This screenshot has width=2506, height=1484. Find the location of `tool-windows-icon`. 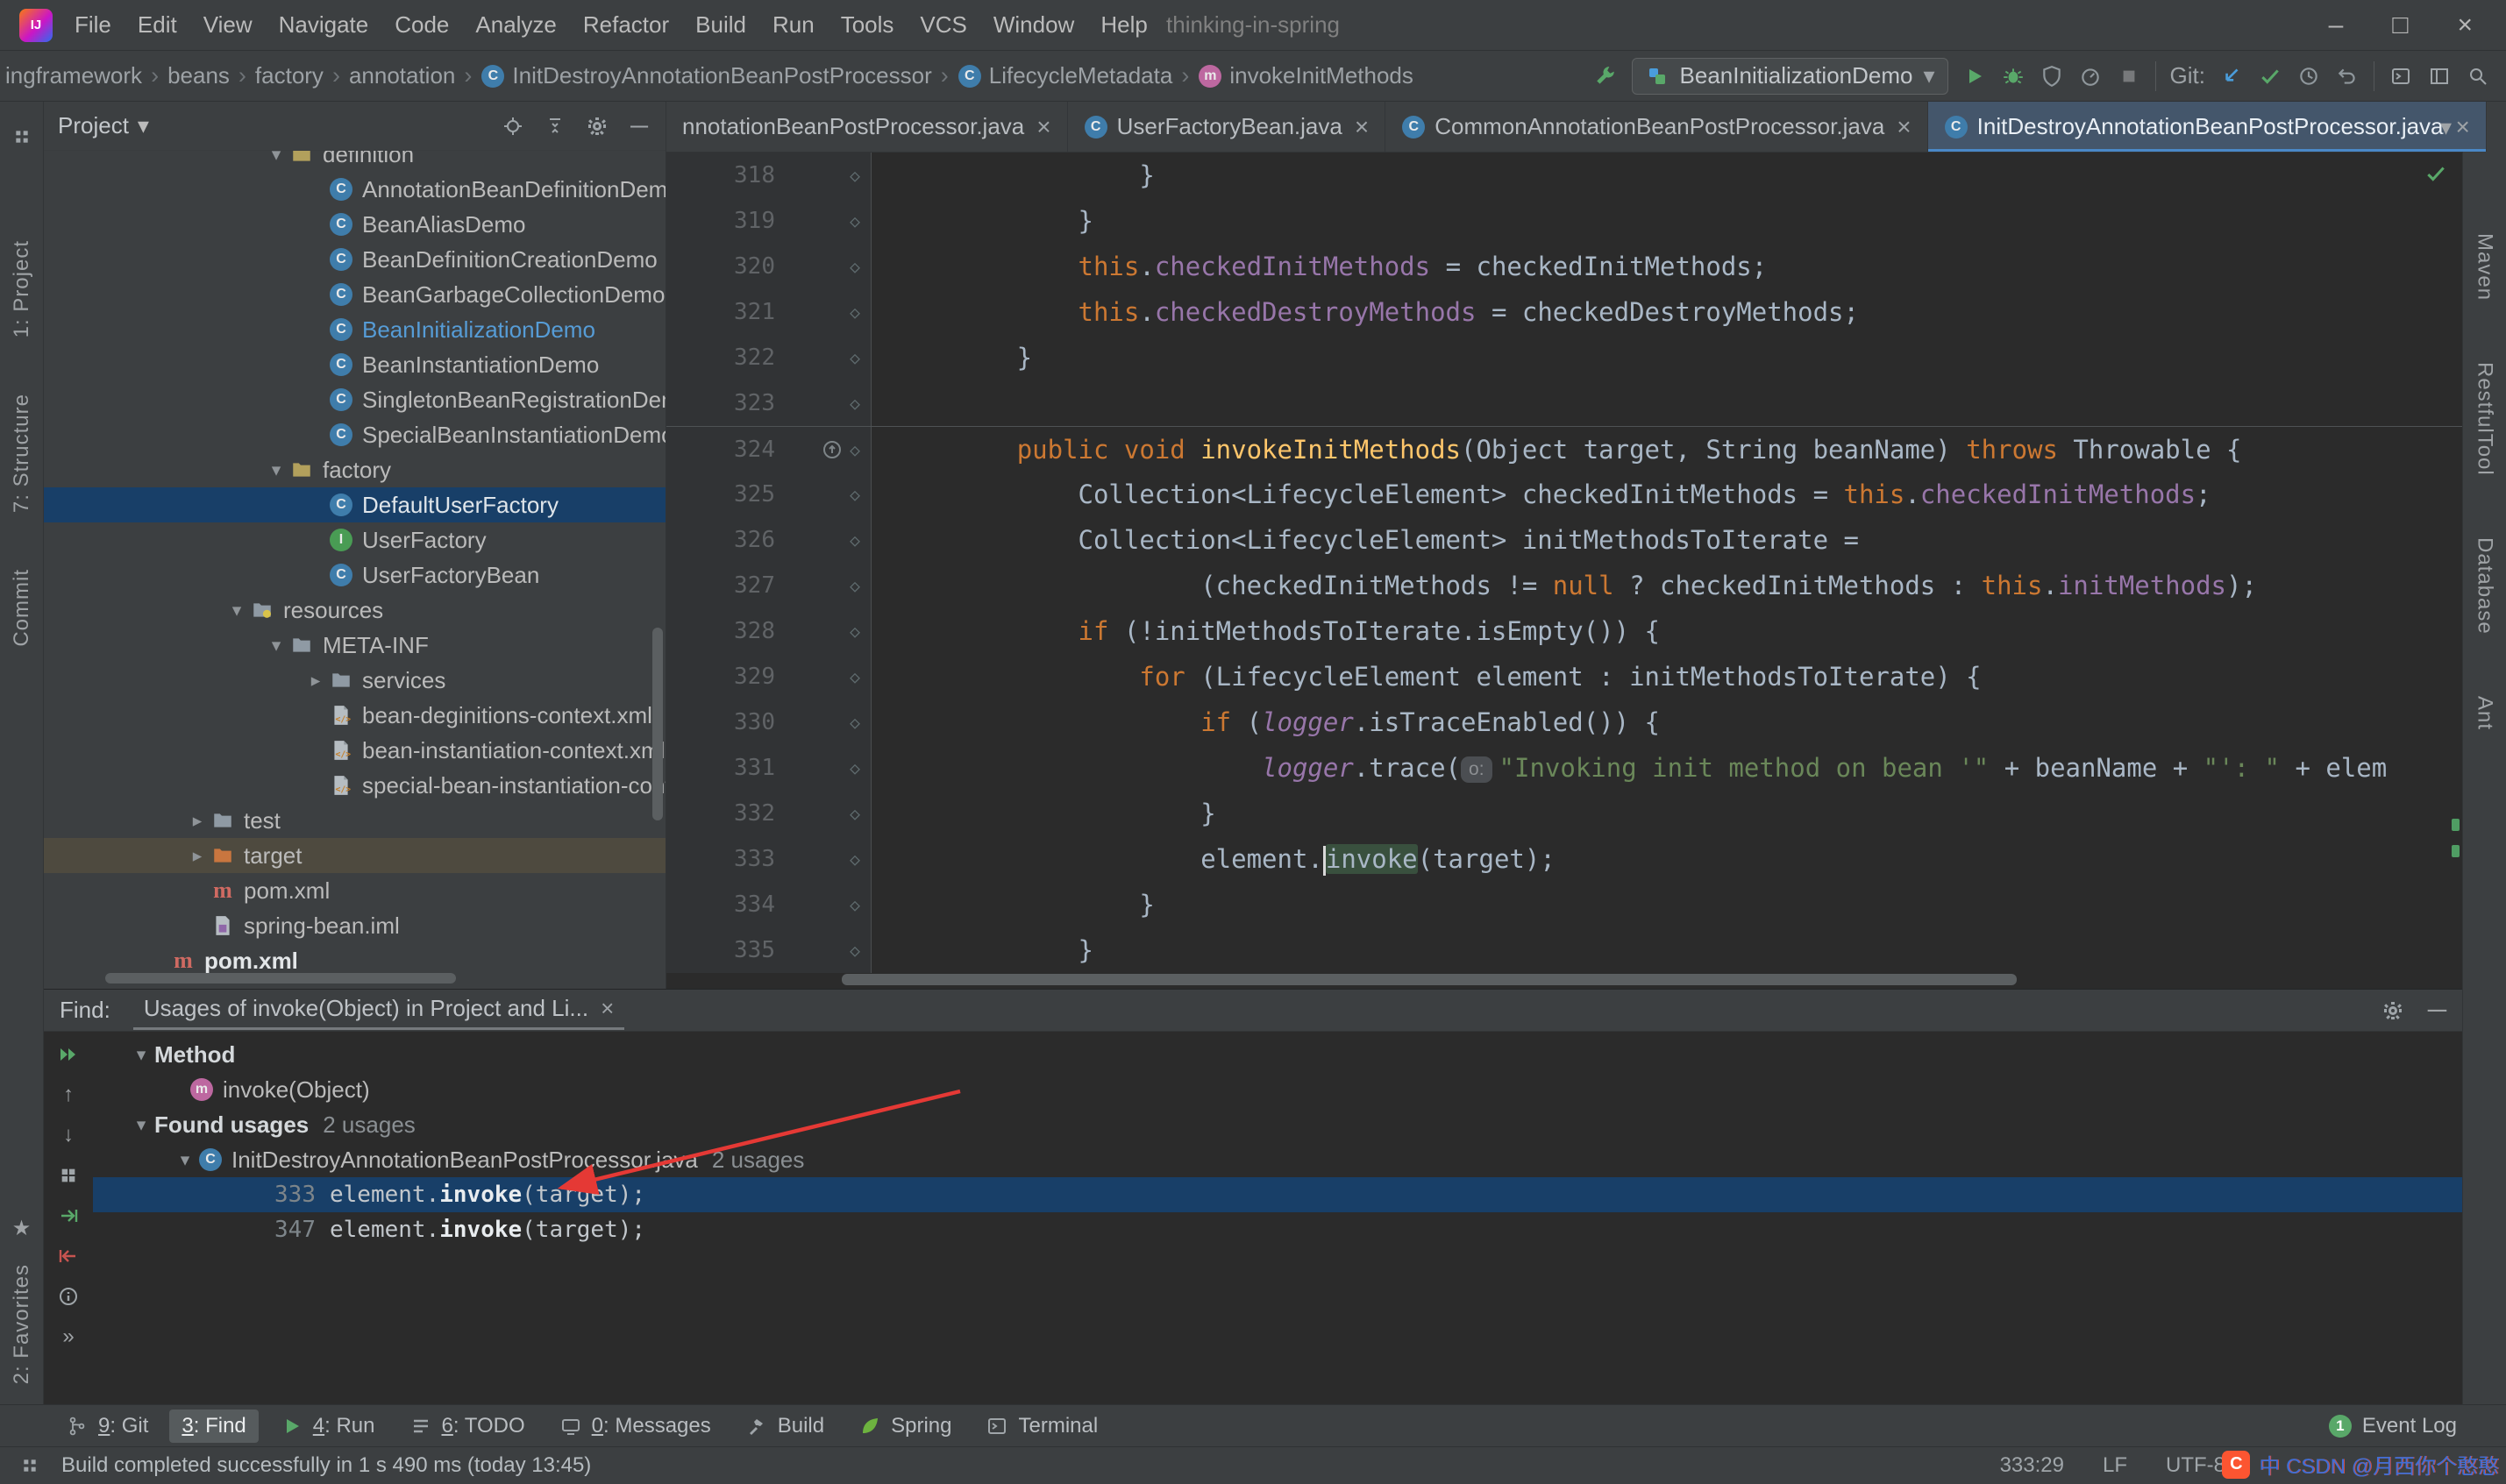

tool-windows-icon is located at coordinates (22, 136).